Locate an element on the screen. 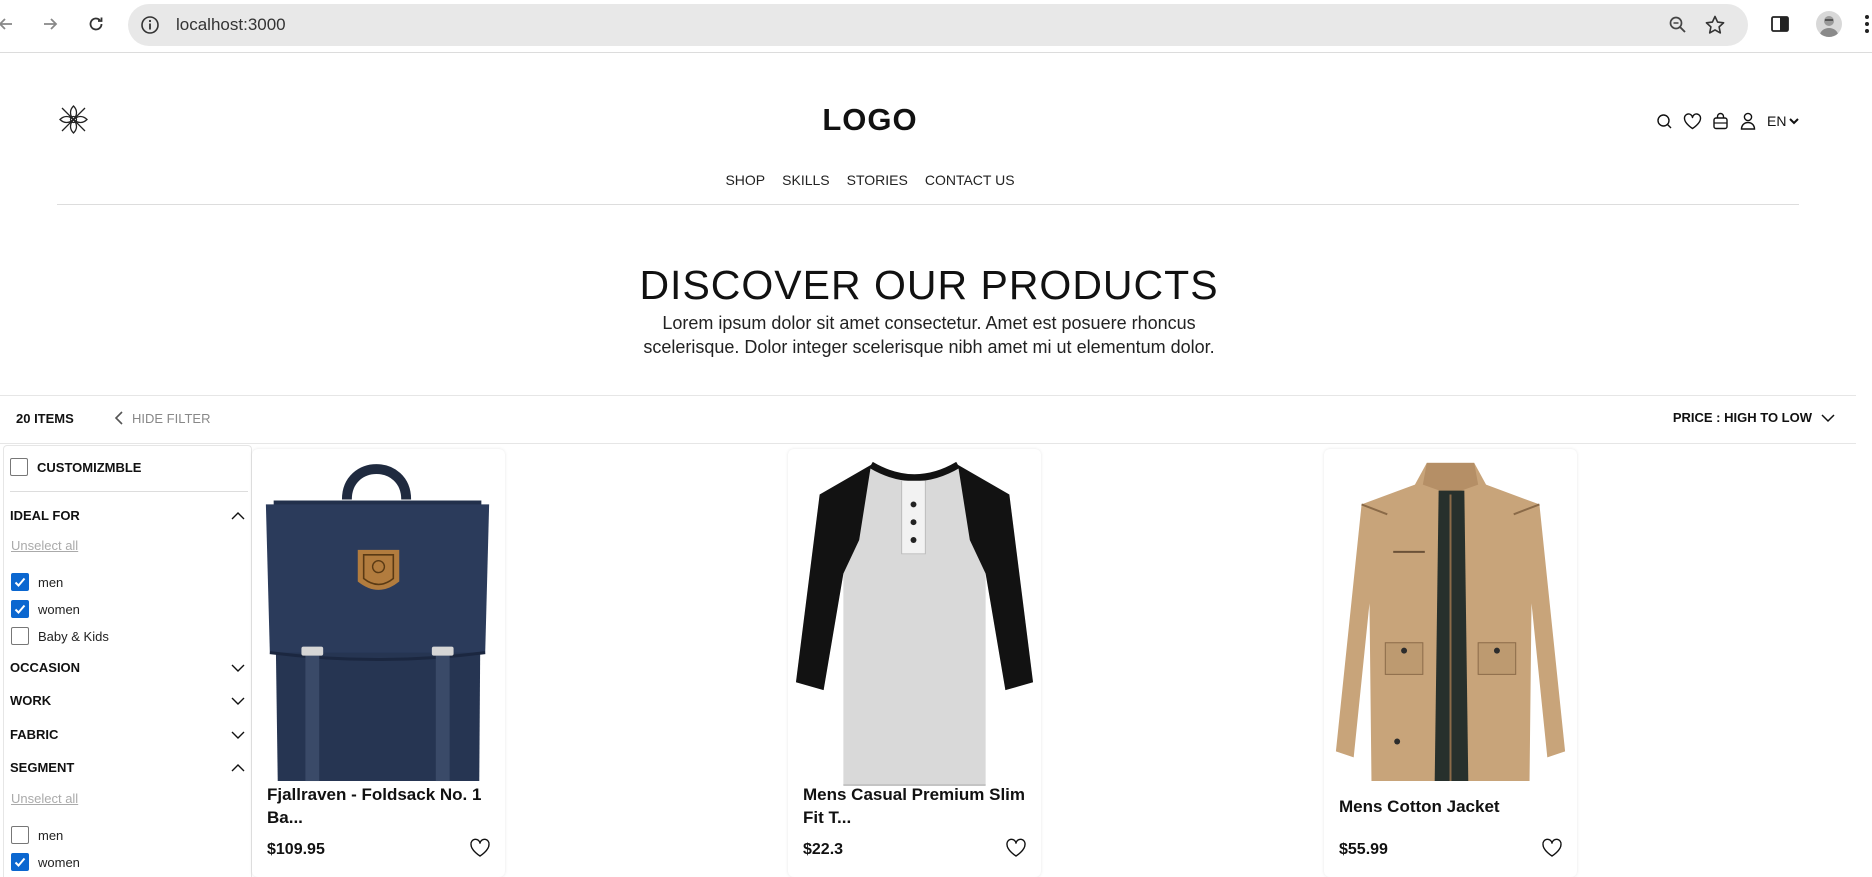 The width and height of the screenshot is (1872, 877). product-image-raglan-tshirt is located at coordinates (914, 620).